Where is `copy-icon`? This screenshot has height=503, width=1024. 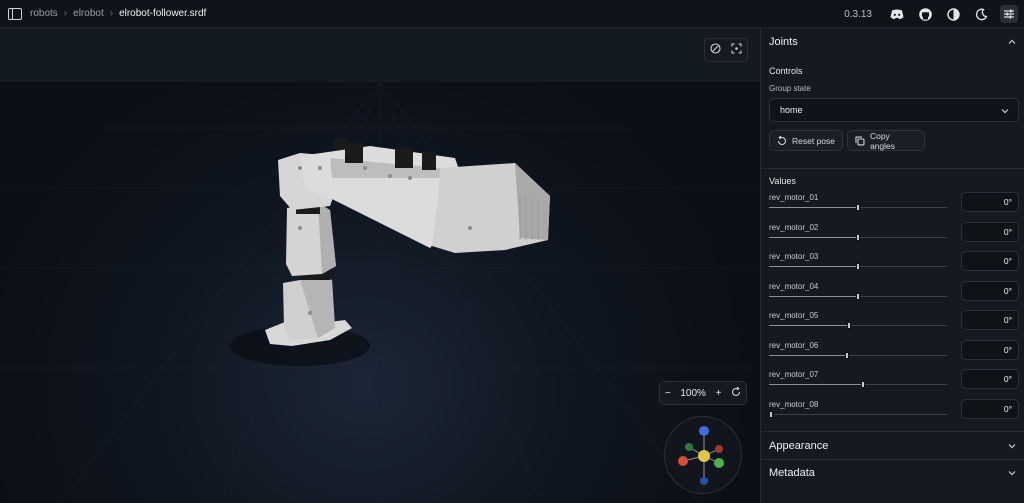
copy-icon is located at coordinates (860, 140).